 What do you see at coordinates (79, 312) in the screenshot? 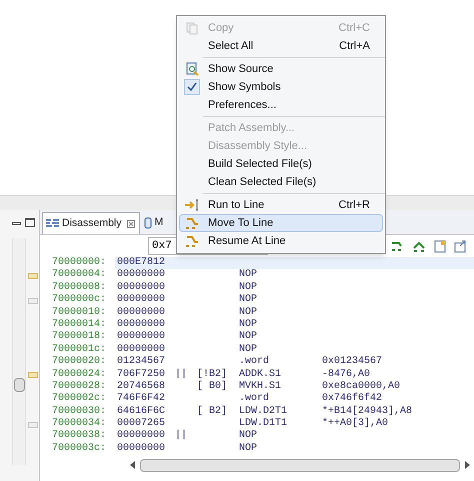
I see `address-text: 70000010:` at bounding box center [79, 312].